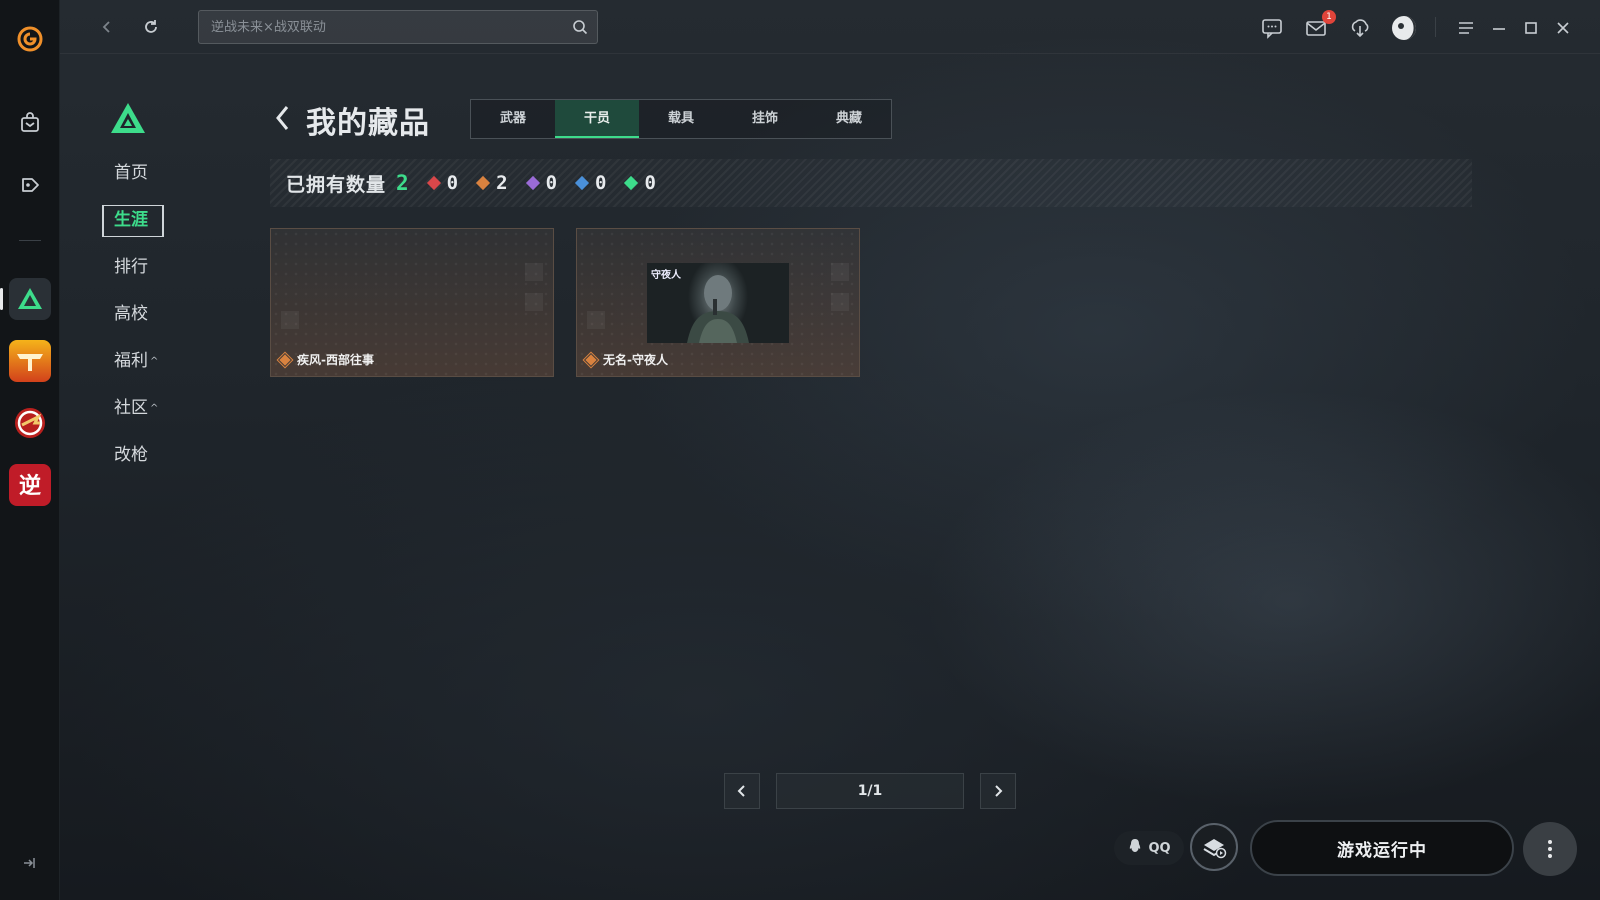 The image size is (1600, 900). Describe the element at coordinates (1159, 848) in the screenshot. I see `qq-label: QQ` at that location.